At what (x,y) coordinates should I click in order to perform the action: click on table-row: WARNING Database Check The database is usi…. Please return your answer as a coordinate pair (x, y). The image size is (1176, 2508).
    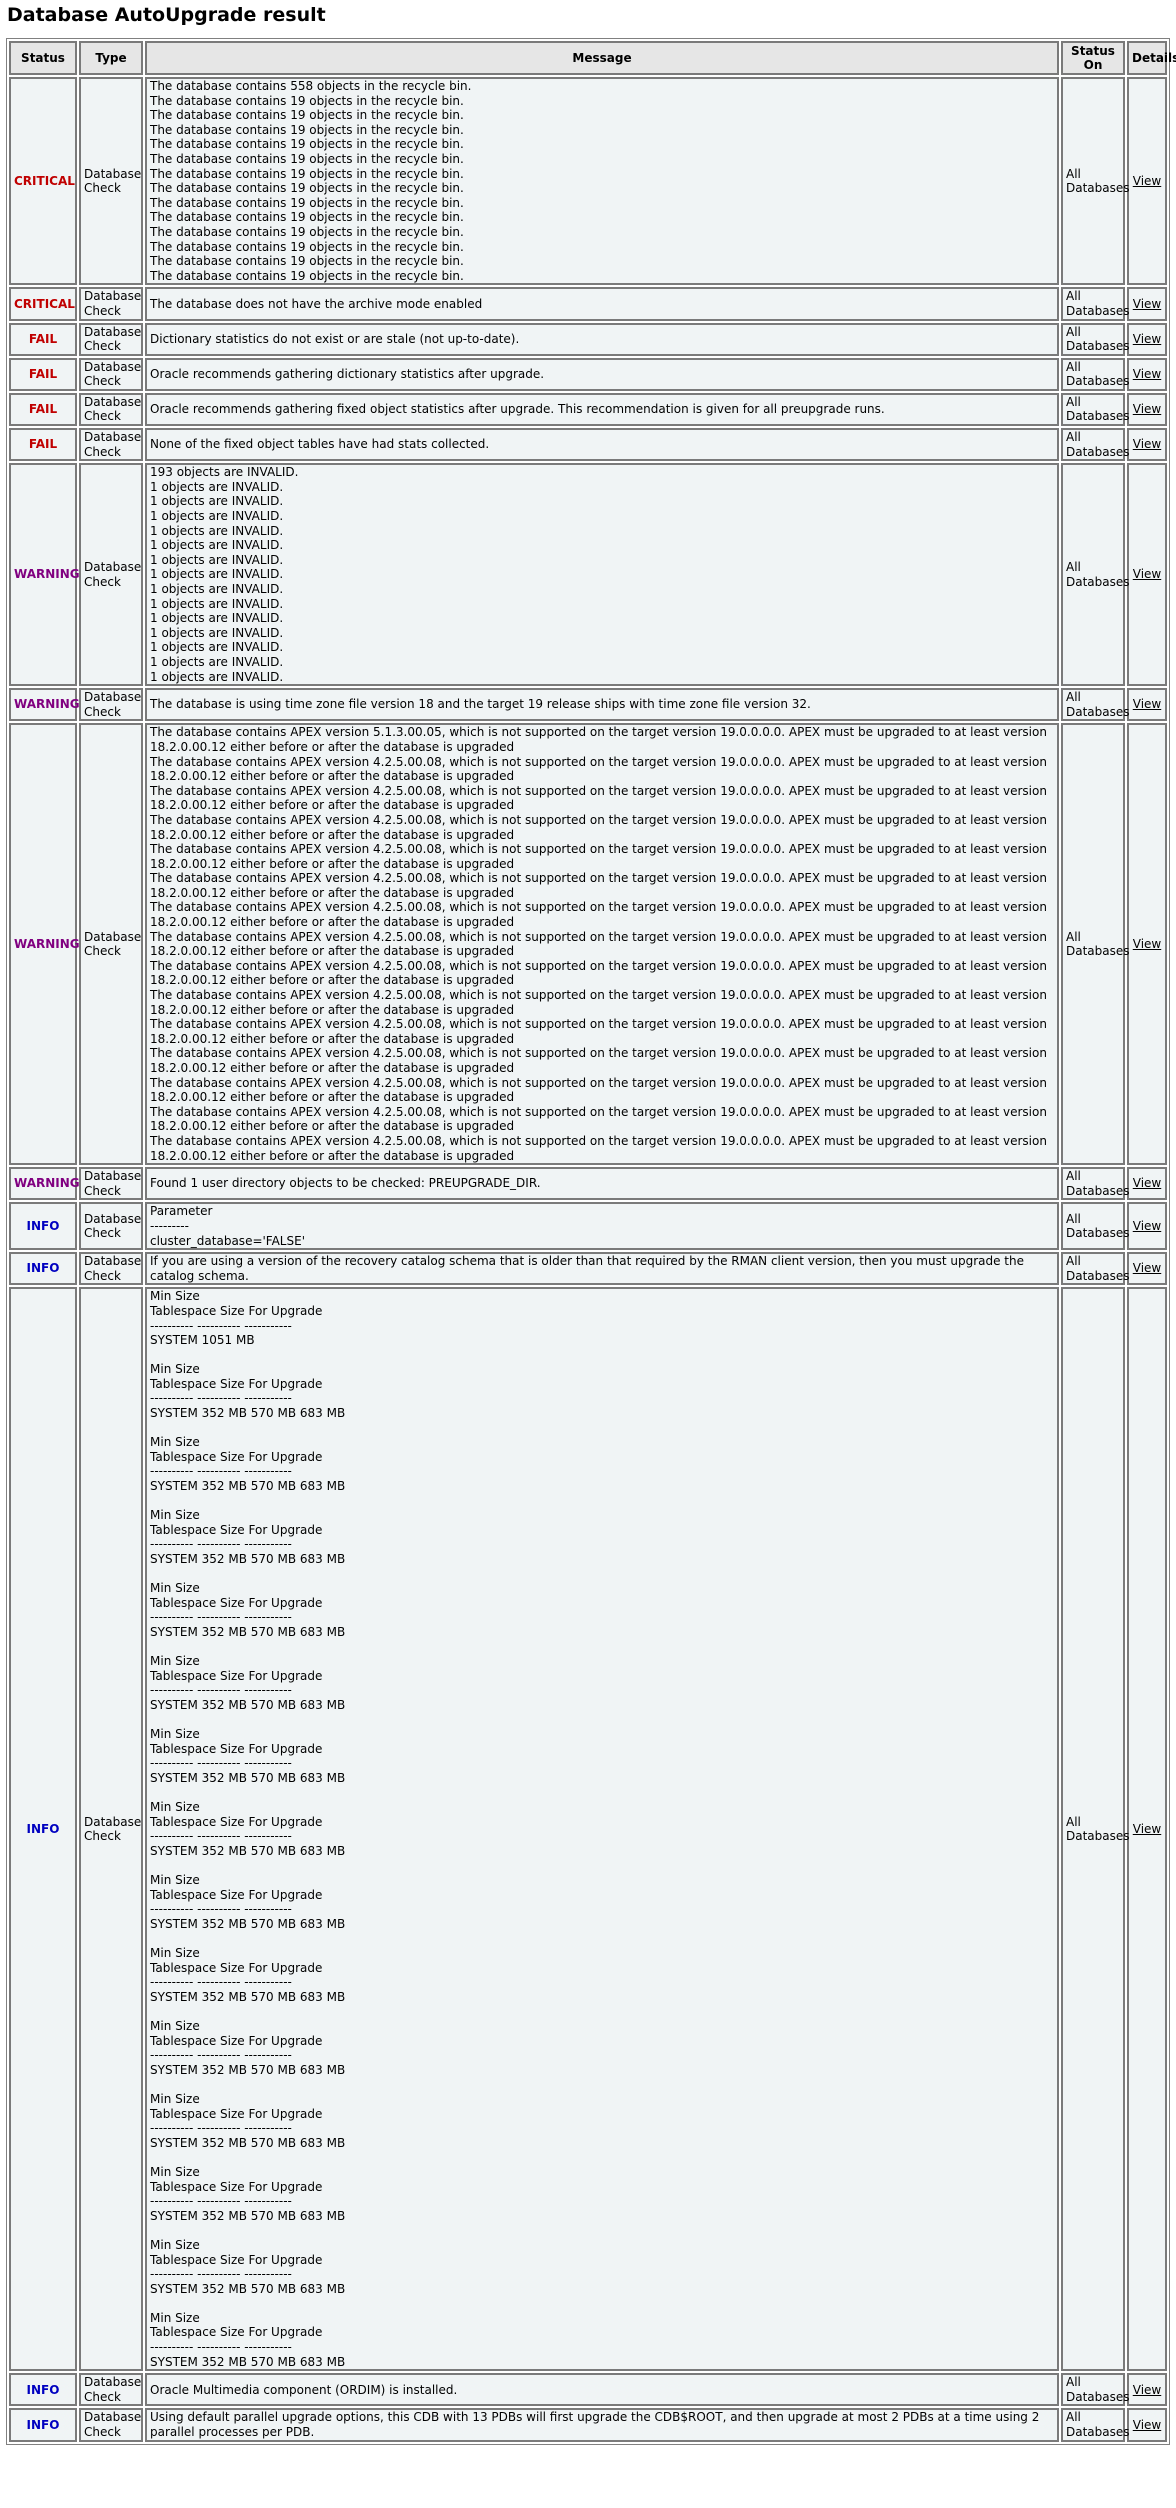
    Looking at the image, I should click on (588, 705).